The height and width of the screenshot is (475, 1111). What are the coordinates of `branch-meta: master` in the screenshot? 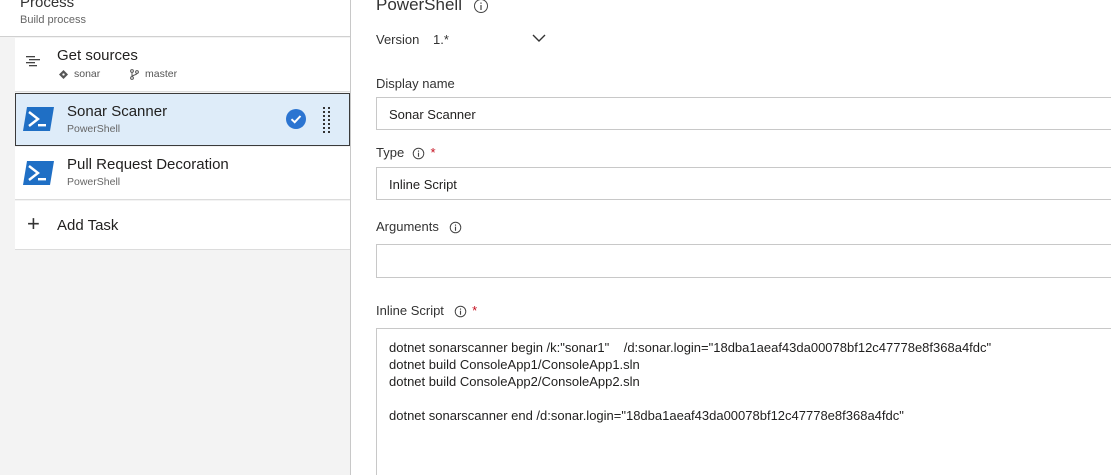 It's located at (153, 74).